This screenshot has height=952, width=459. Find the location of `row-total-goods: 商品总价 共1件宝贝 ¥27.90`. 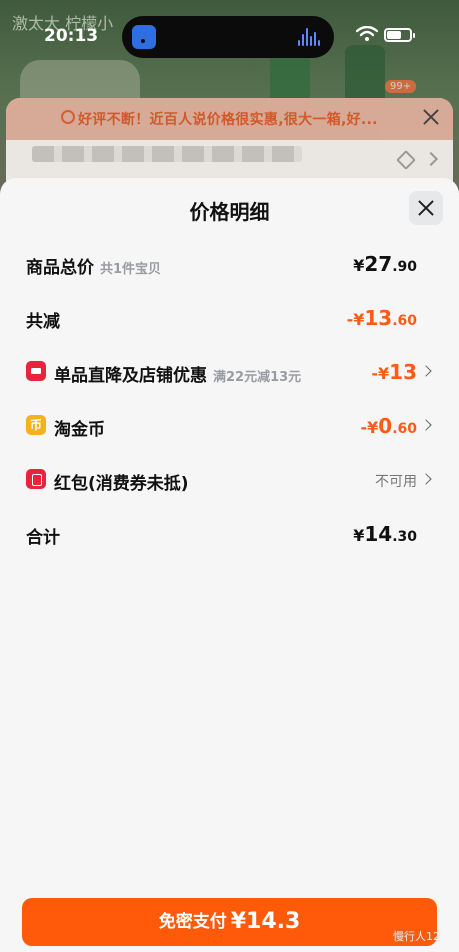

row-total-goods: 商品总价 共1件宝贝 ¥27.90 is located at coordinates (229, 264).